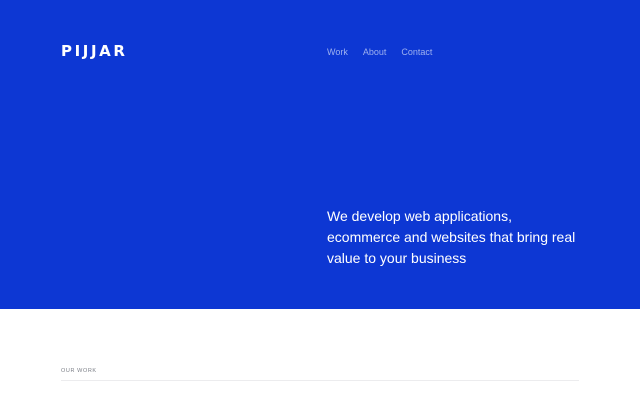 The width and height of the screenshot is (640, 412). What do you see at coordinates (320, 380) in the screenshot?
I see `section-divider` at bounding box center [320, 380].